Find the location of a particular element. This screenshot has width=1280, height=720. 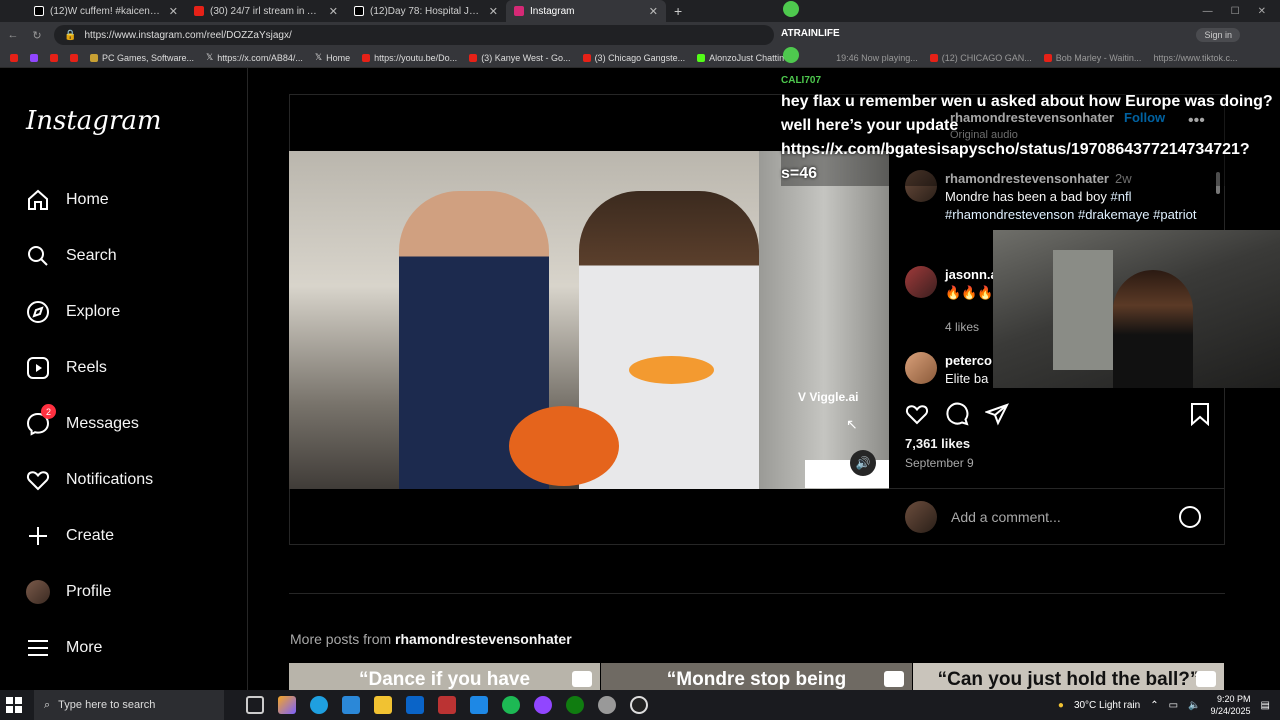

spotify-icon is located at coordinates (511, 705).